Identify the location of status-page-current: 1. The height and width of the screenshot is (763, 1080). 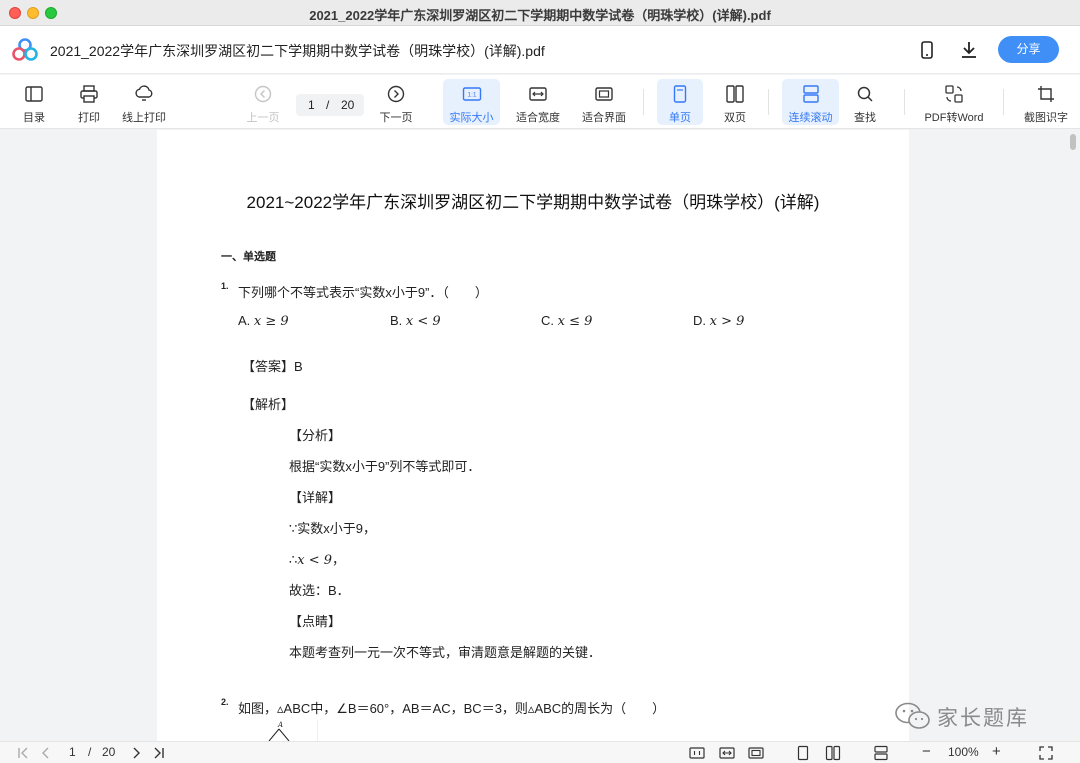
(72, 752).